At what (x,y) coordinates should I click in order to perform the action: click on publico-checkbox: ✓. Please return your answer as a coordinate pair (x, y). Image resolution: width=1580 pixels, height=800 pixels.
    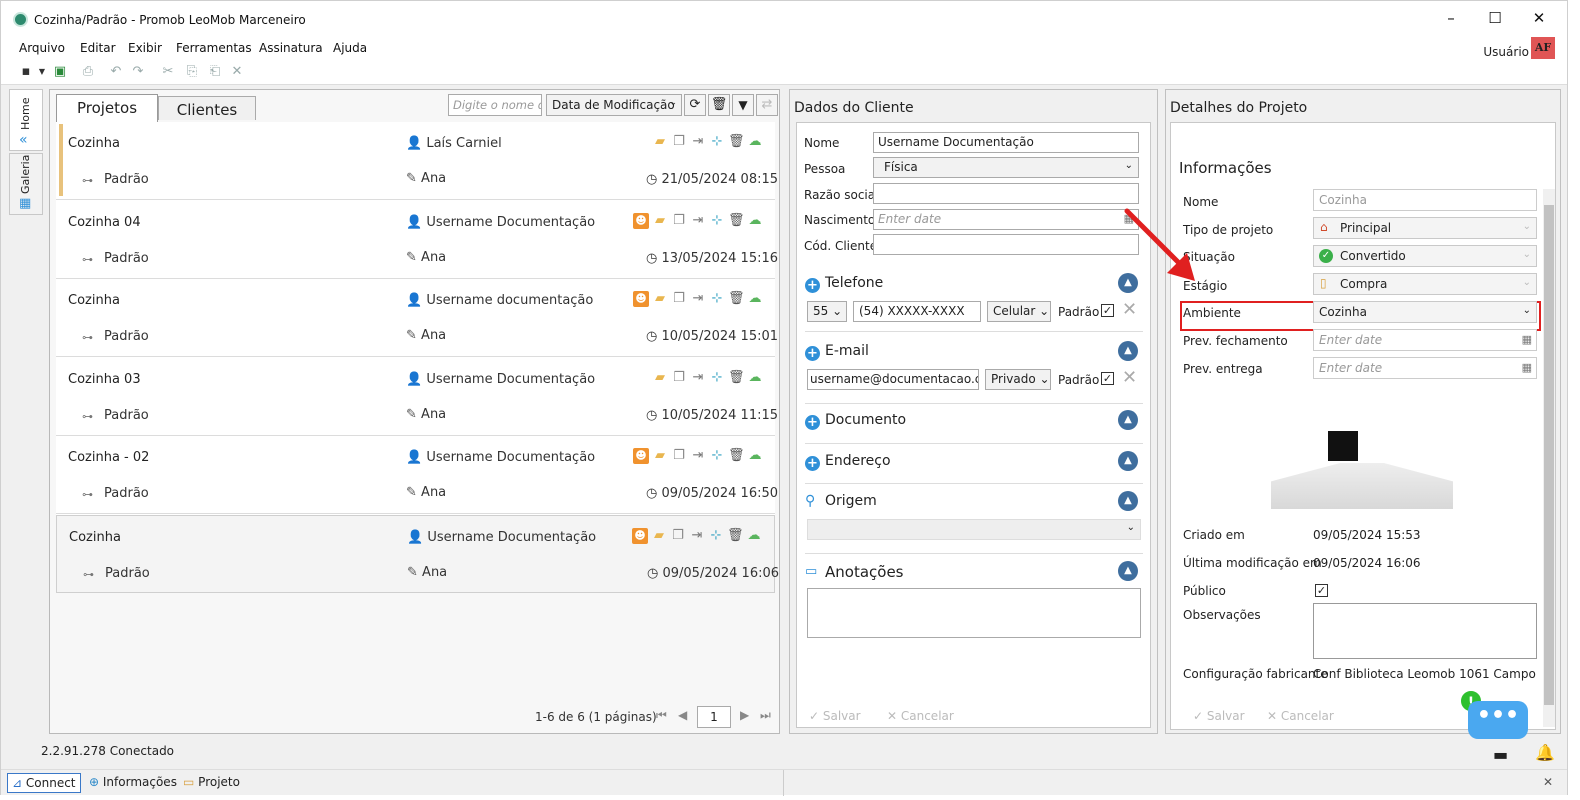
    Looking at the image, I should click on (1321, 590).